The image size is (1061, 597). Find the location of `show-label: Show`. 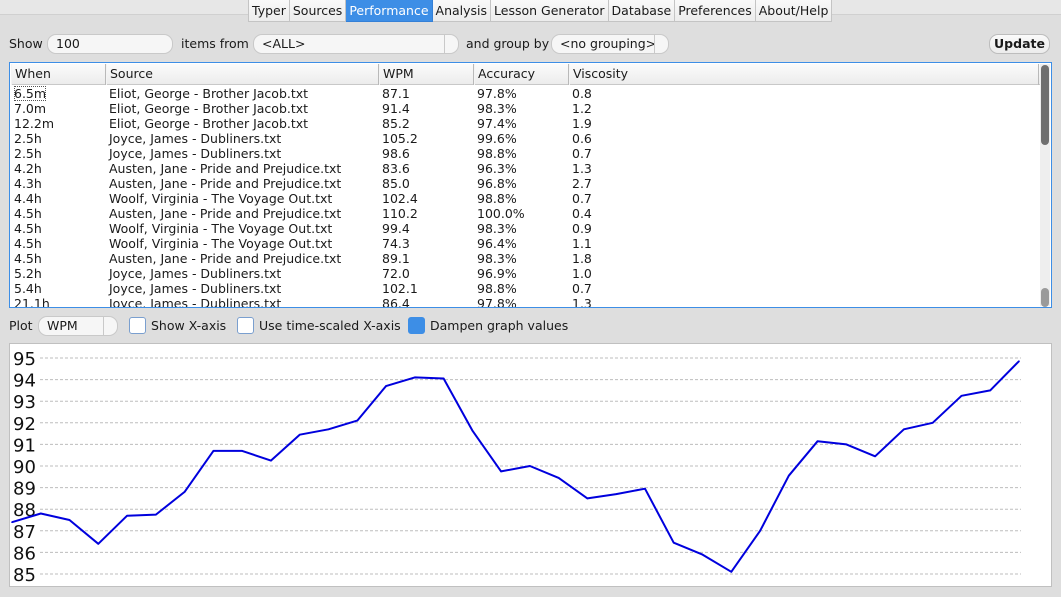

show-label: Show is located at coordinates (26, 43).